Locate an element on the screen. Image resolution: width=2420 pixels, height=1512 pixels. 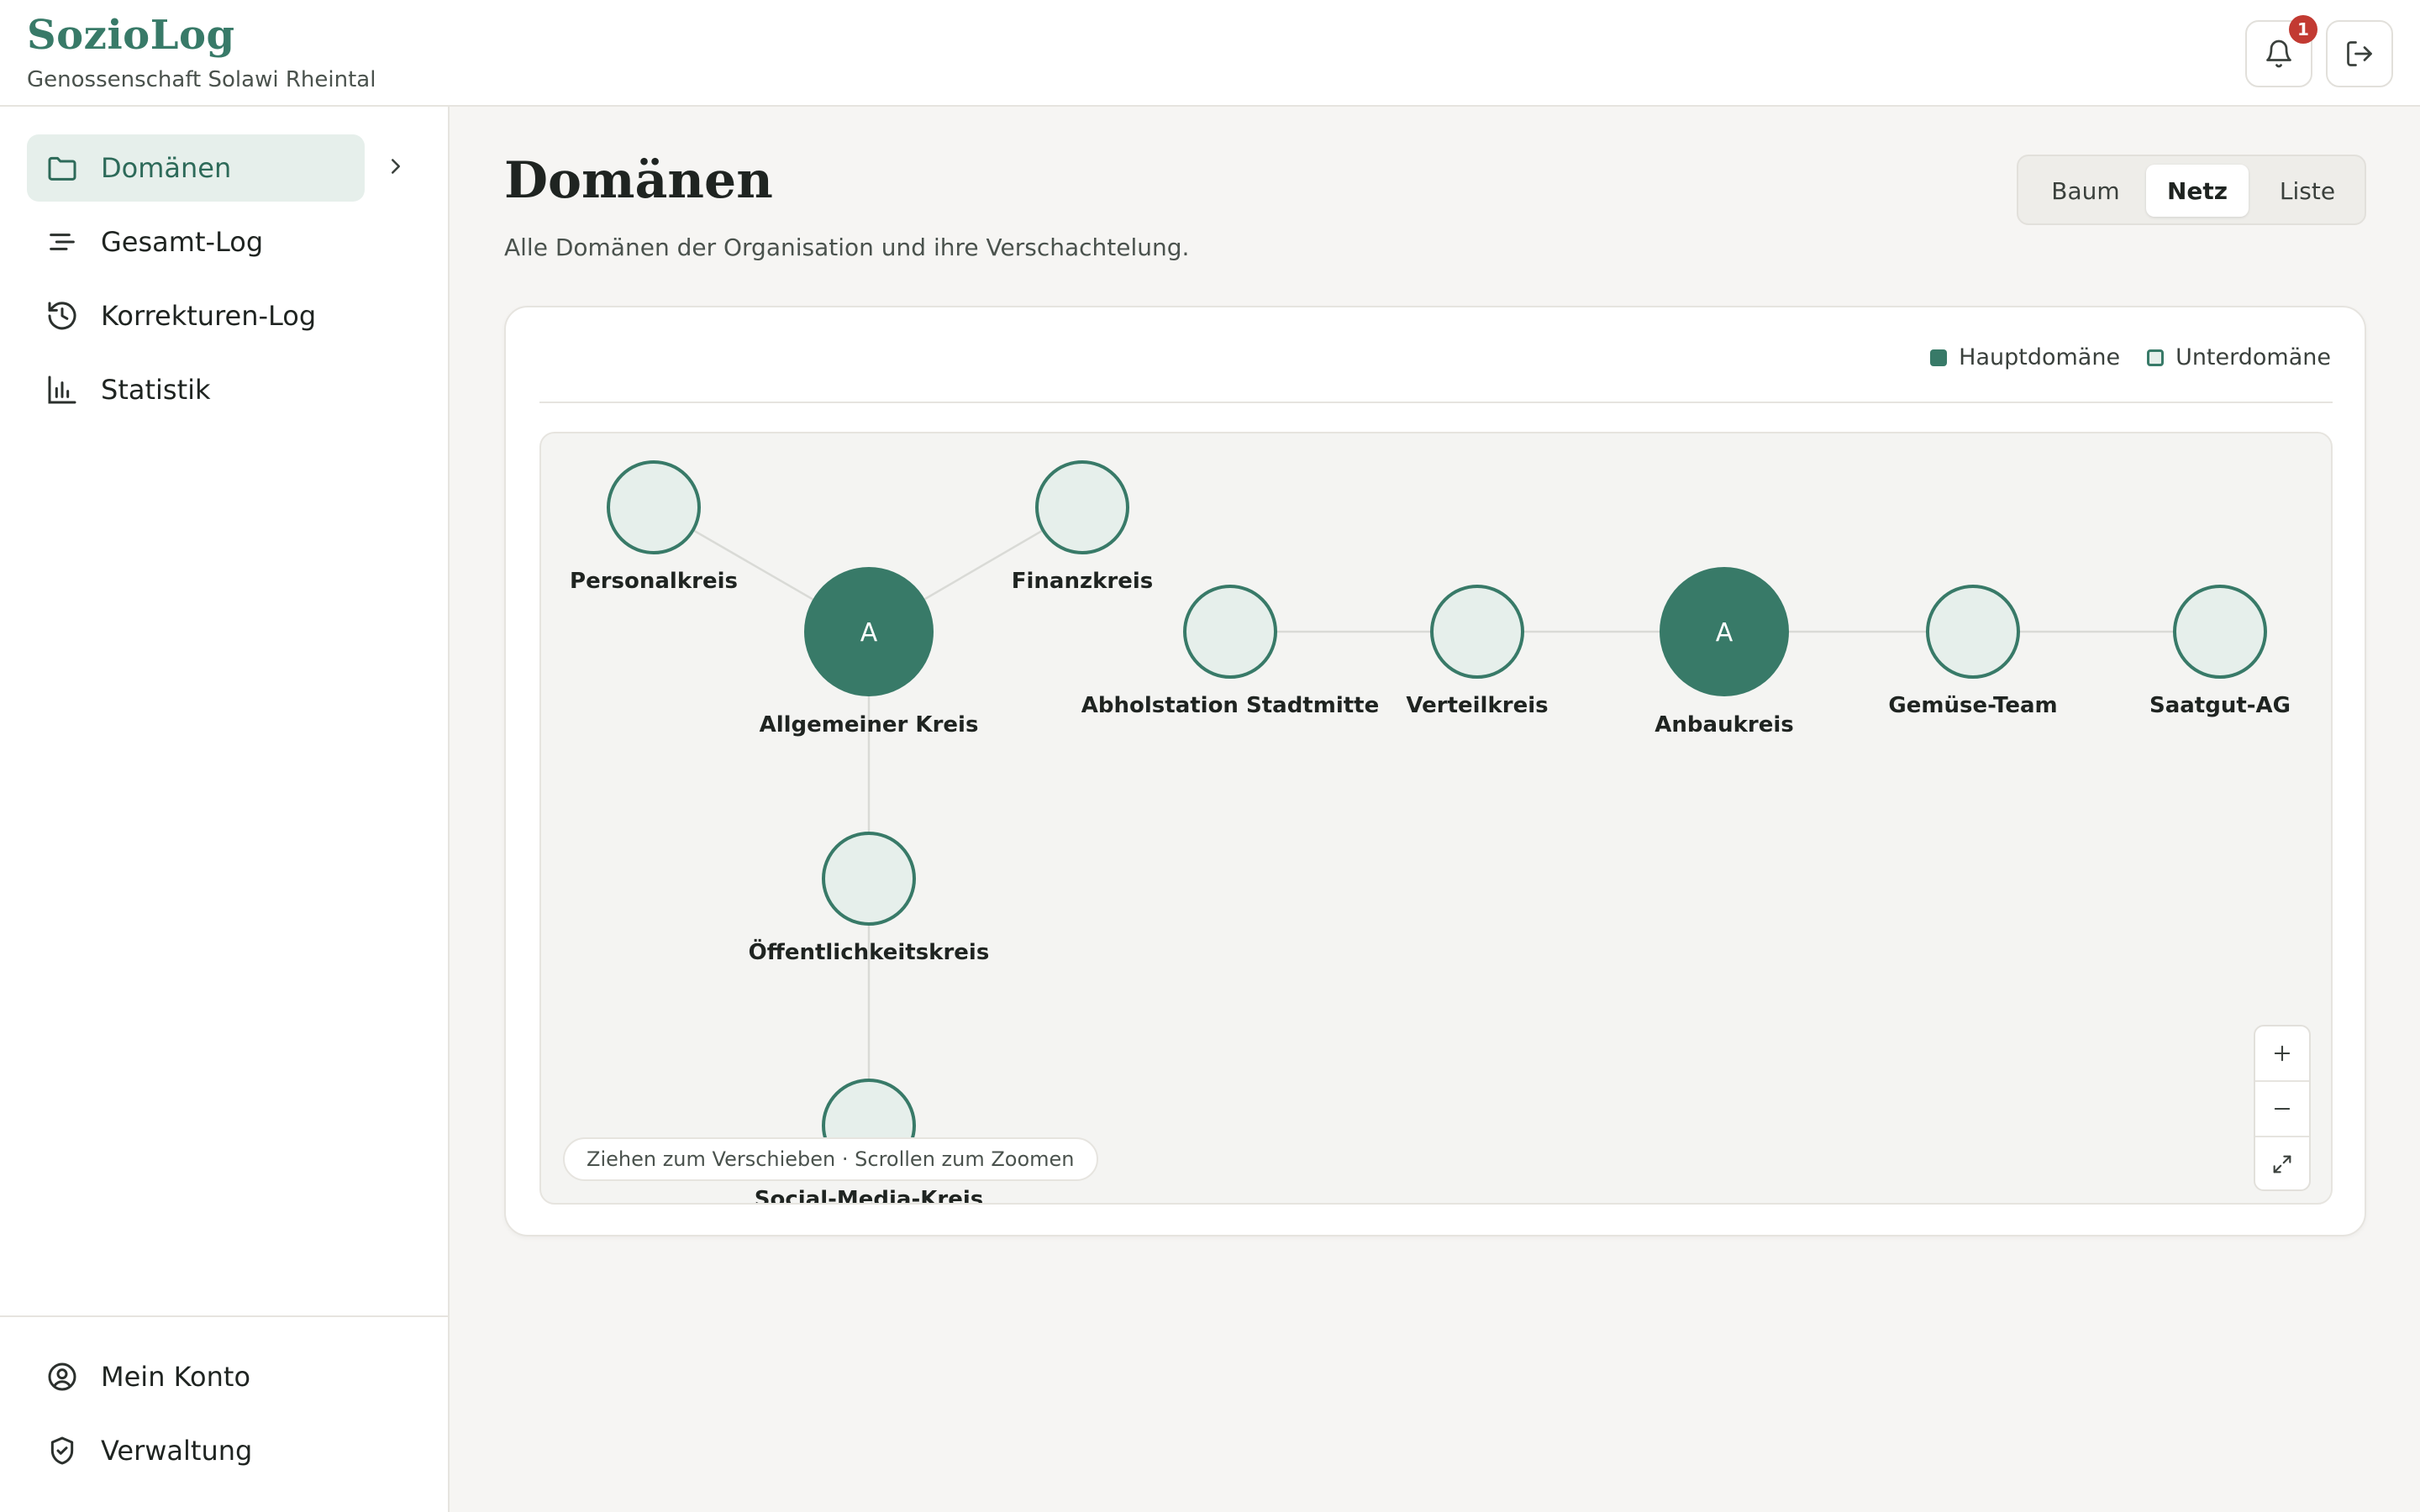
graph-node-gemuese-team: Gemüse-Team is located at coordinates (1973, 651).